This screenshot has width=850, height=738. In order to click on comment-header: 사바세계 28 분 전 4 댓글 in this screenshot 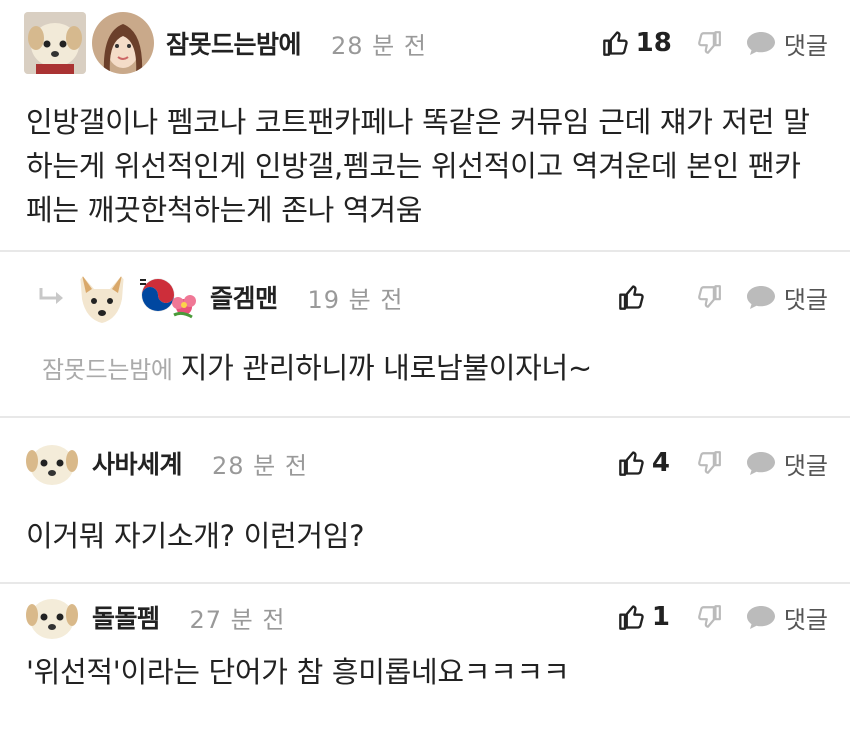, I will do `click(425, 463)`.